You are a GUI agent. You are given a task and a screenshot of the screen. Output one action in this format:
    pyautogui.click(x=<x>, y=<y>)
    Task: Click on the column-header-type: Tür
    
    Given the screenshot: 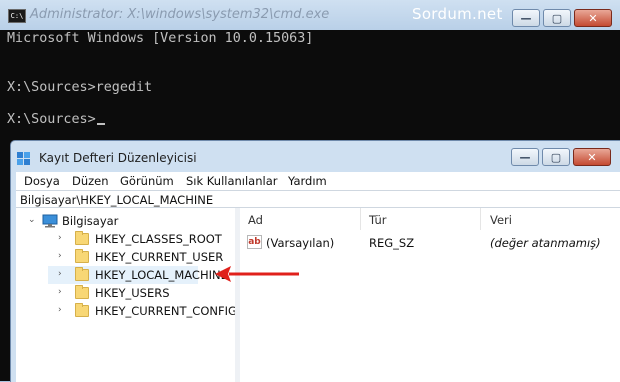 What is the action you would take?
    pyautogui.click(x=377, y=220)
    